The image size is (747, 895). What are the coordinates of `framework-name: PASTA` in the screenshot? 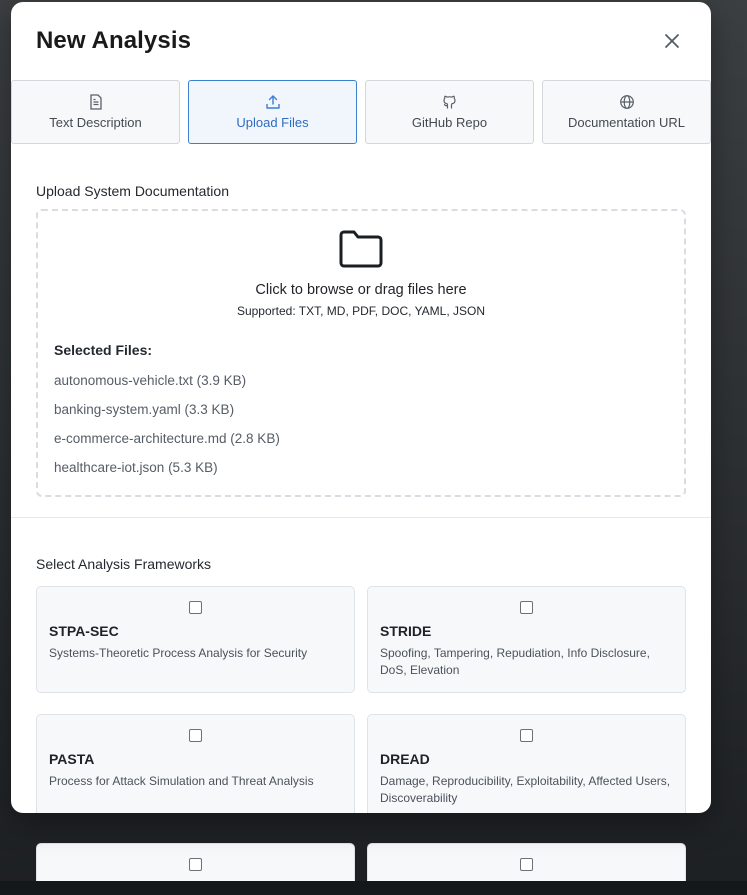 It's located at (72, 759).